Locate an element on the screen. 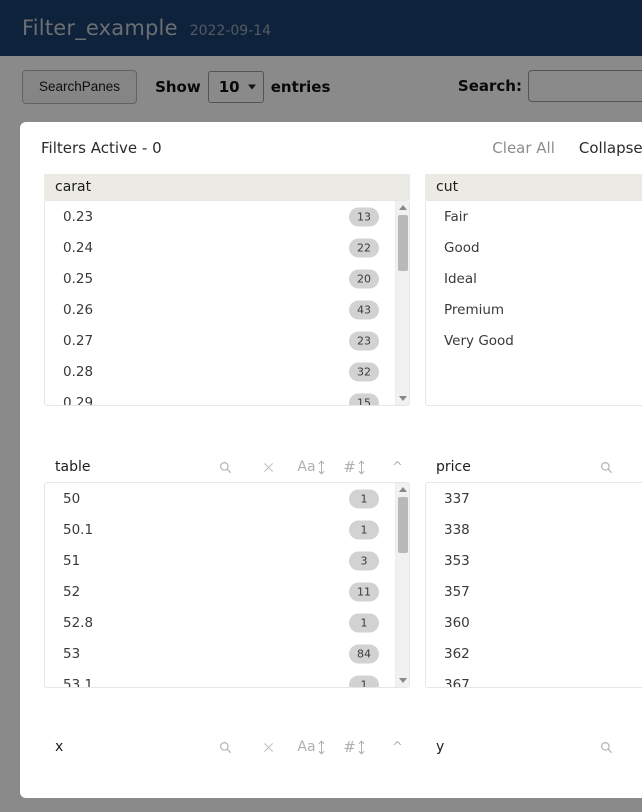  searchpane-option-label: Fair is located at coordinates (456, 216).